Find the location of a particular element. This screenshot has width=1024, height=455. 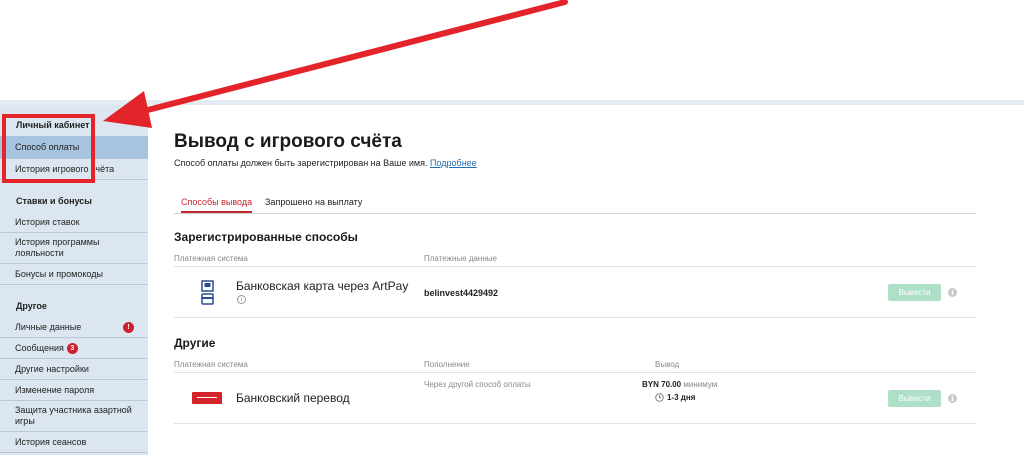

other-section-title: Другие is located at coordinates (195, 343).